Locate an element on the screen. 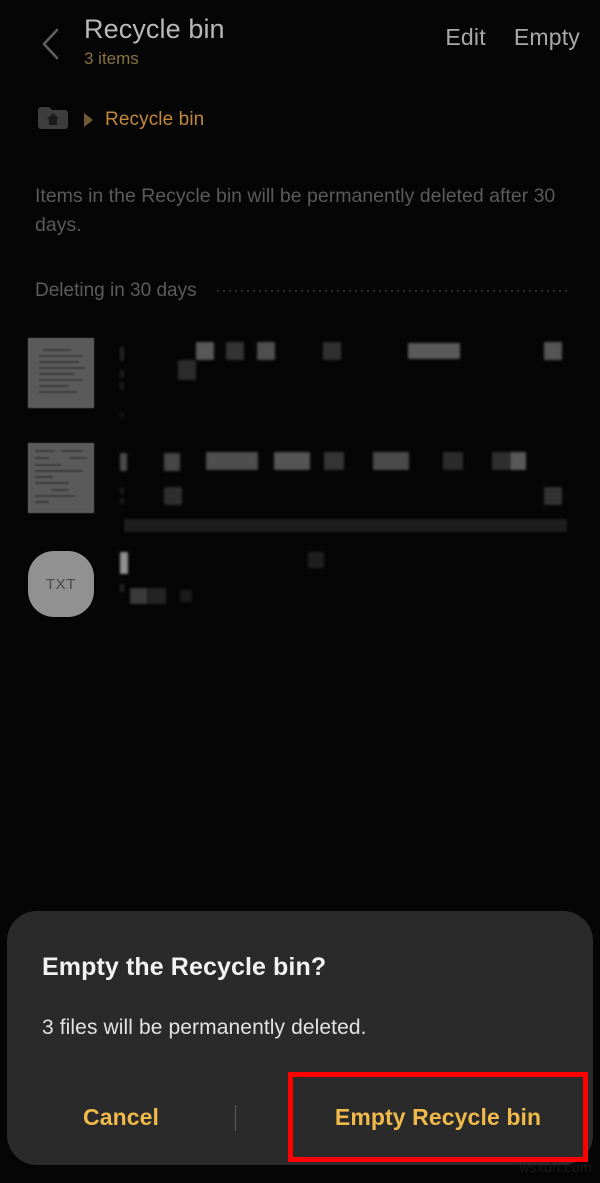 This screenshot has width=600, height=1183. button-divider is located at coordinates (235, 1118).